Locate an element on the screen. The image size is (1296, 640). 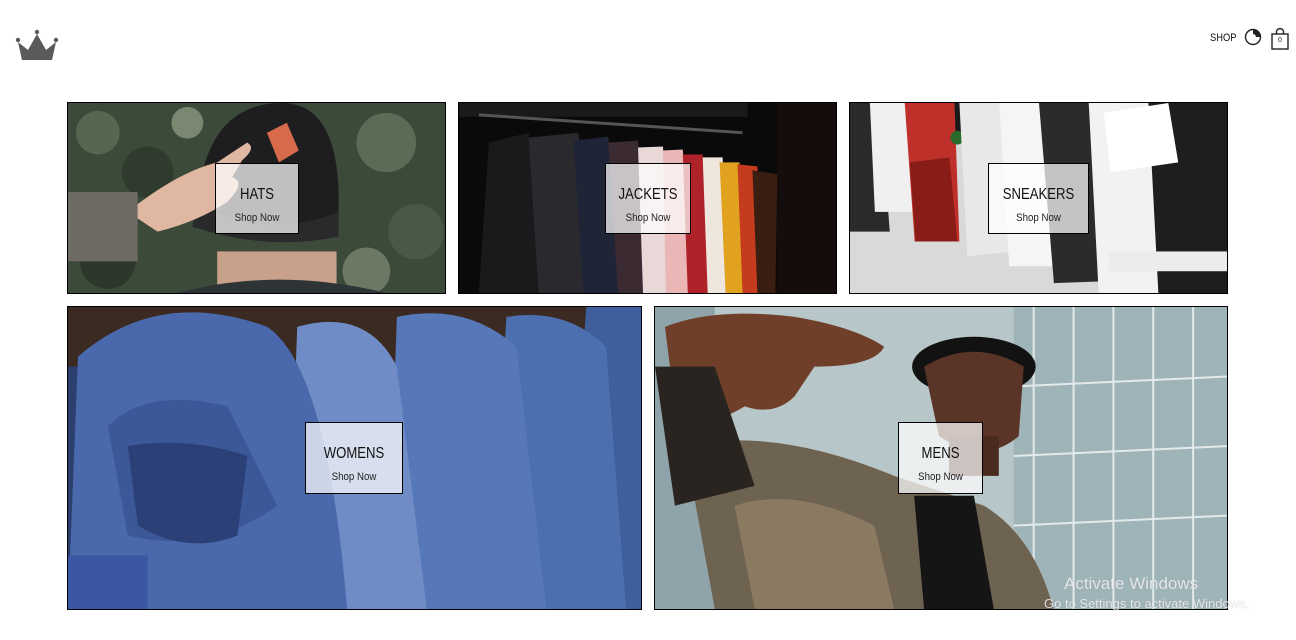
category-tile-jackets: JACKETS Shop Now is located at coordinates (647, 198).